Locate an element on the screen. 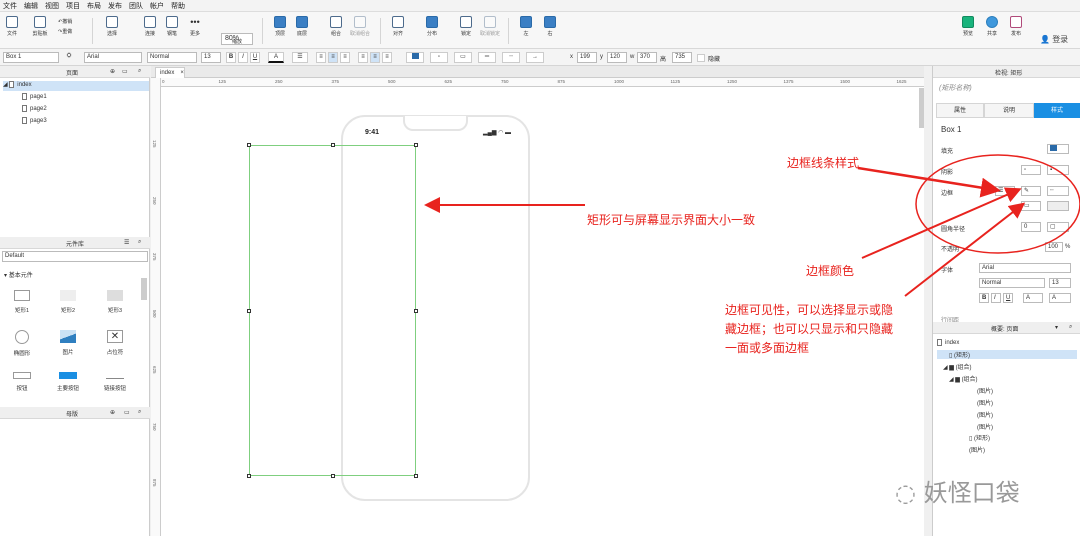 This screenshot has height=536, width=1080. hidden-checkbox is located at coordinates (701, 58).